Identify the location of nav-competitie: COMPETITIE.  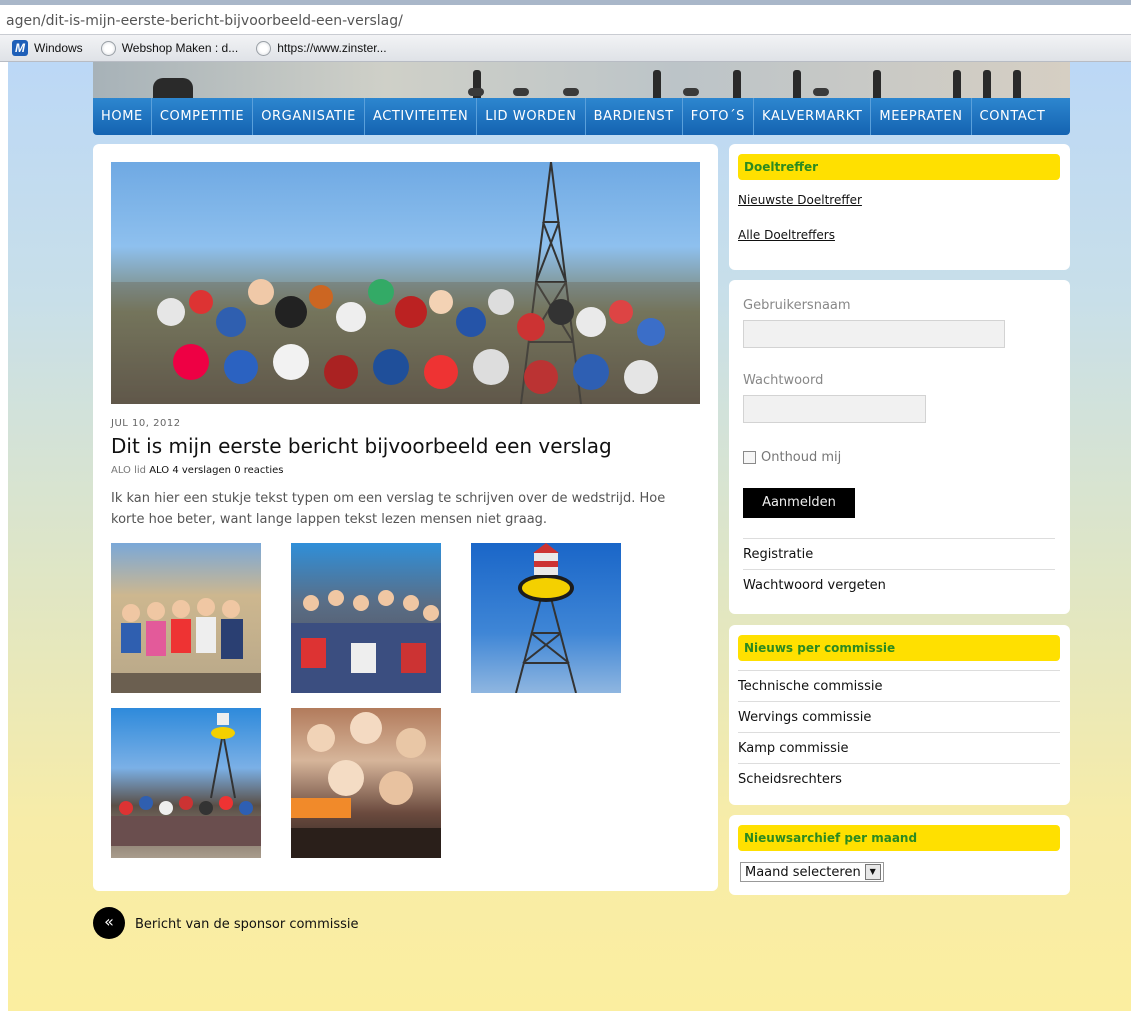
(203, 116).